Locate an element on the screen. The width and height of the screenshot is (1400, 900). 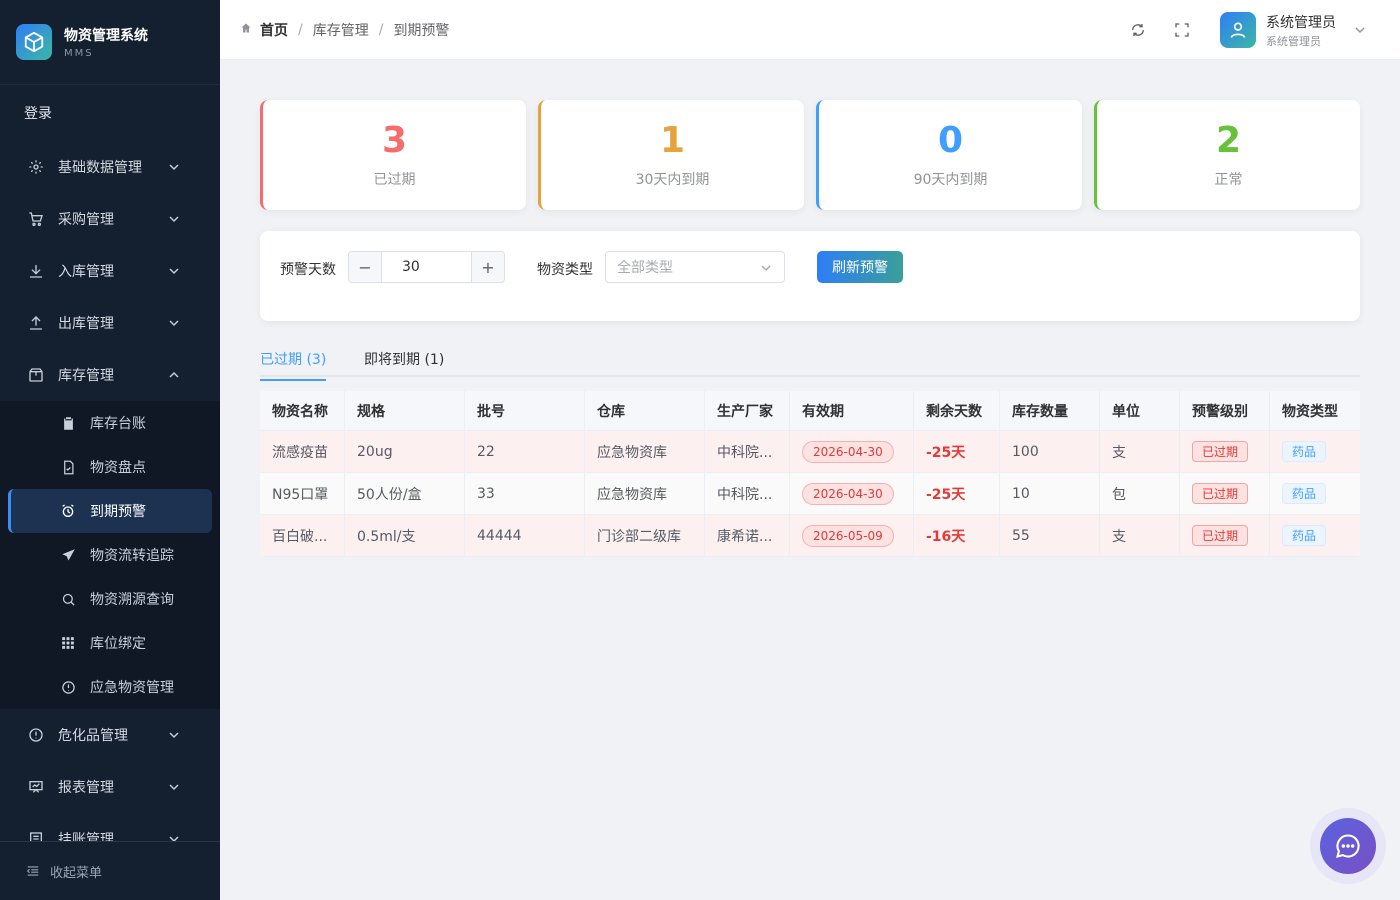
expiry-date-tag: 2026-05-09 is located at coordinates (848, 535).